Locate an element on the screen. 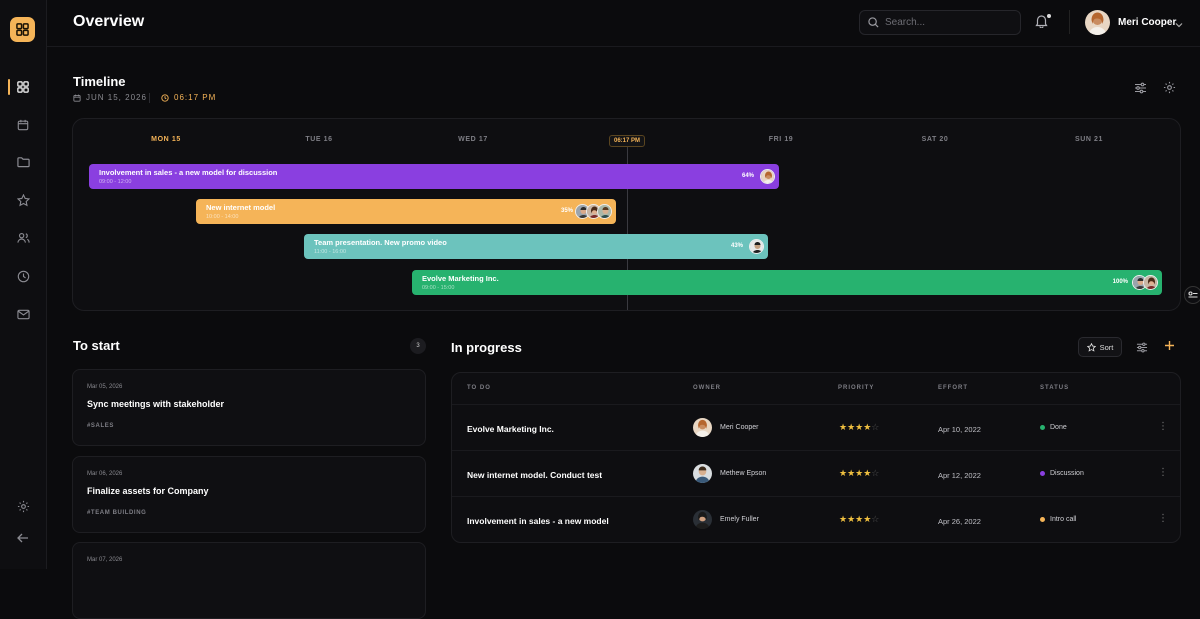 This screenshot has width=1200, height=619. card-date: Mar 06, 2026 is located at coordinates (105, 474).